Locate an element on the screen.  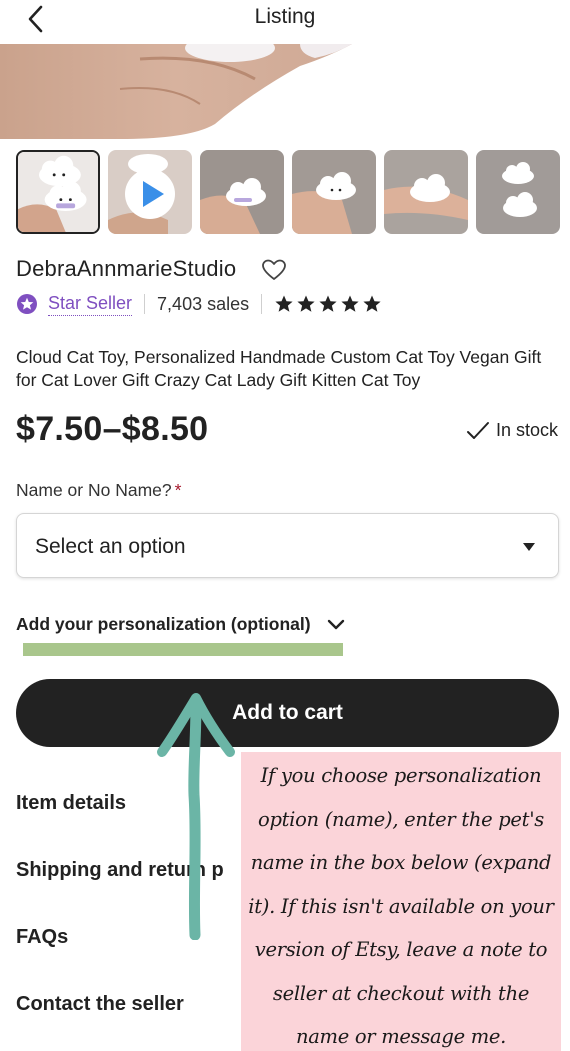
item-details-section: Item details is located at coordinates (71, 803).